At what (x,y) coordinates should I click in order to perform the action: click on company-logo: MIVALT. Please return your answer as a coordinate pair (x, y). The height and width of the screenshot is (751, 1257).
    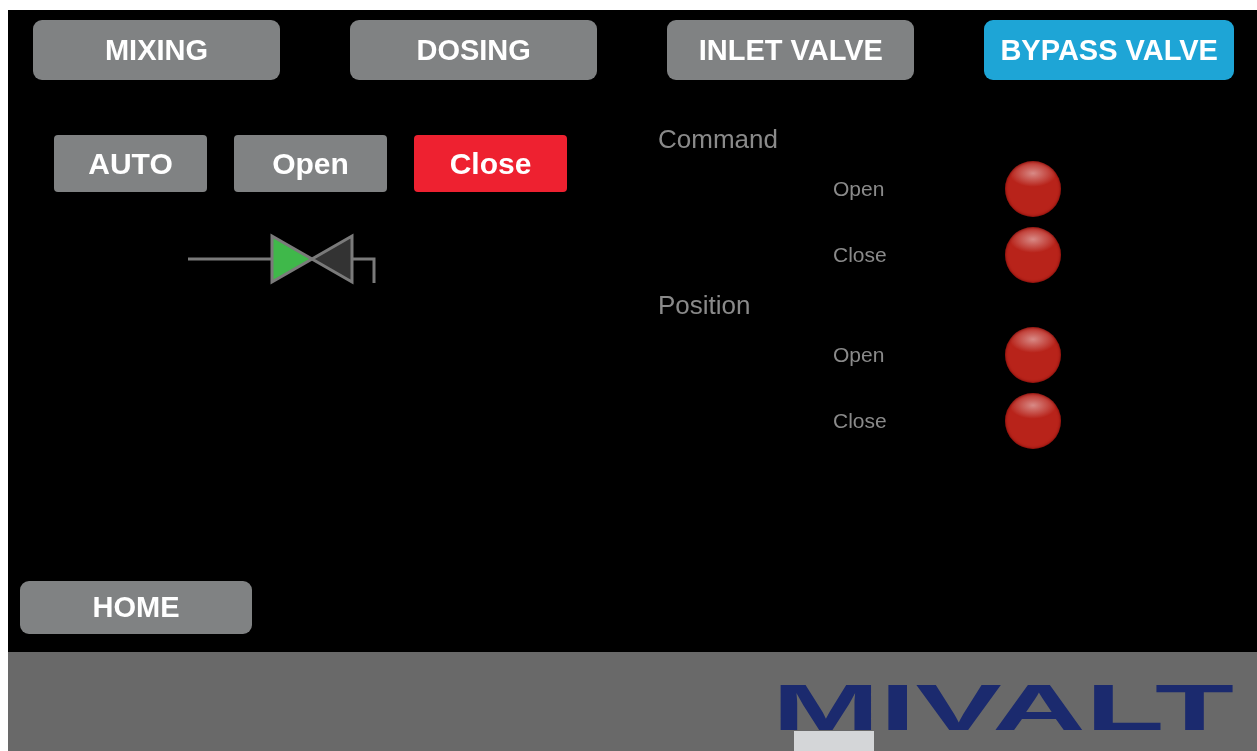
    Looking at the image, I should click on (1003, 708).